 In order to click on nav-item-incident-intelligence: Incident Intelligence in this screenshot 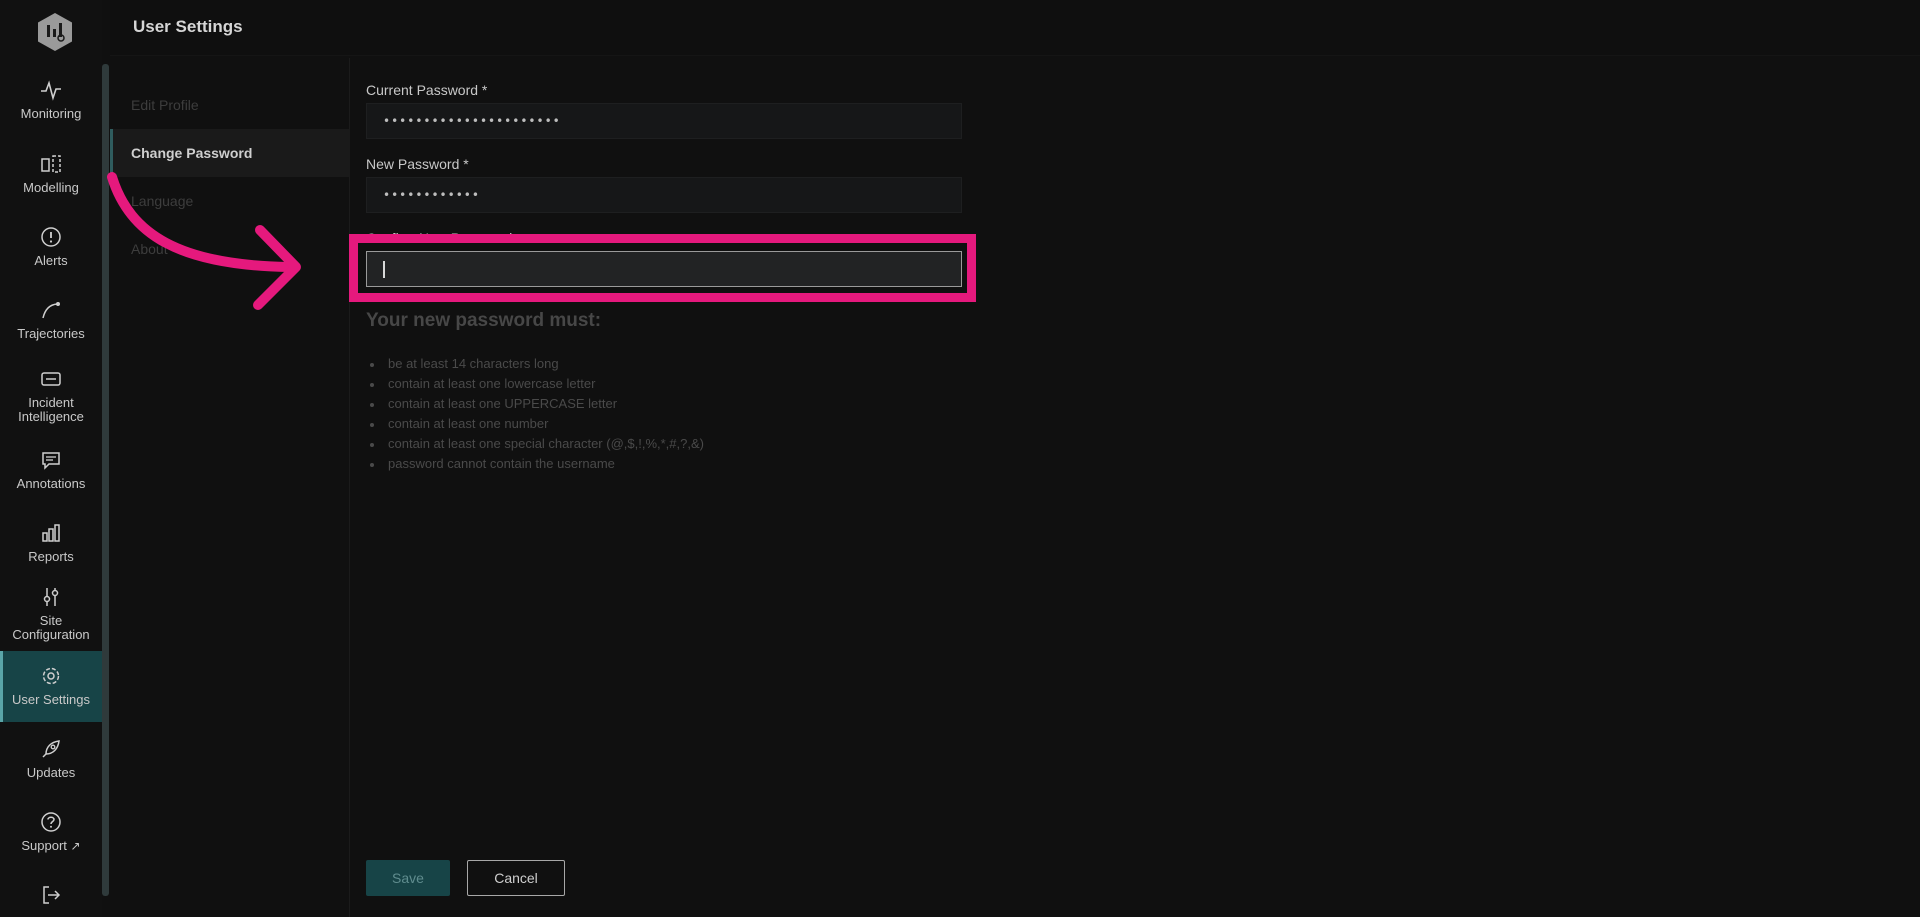, I will do `click(51, 396)`.